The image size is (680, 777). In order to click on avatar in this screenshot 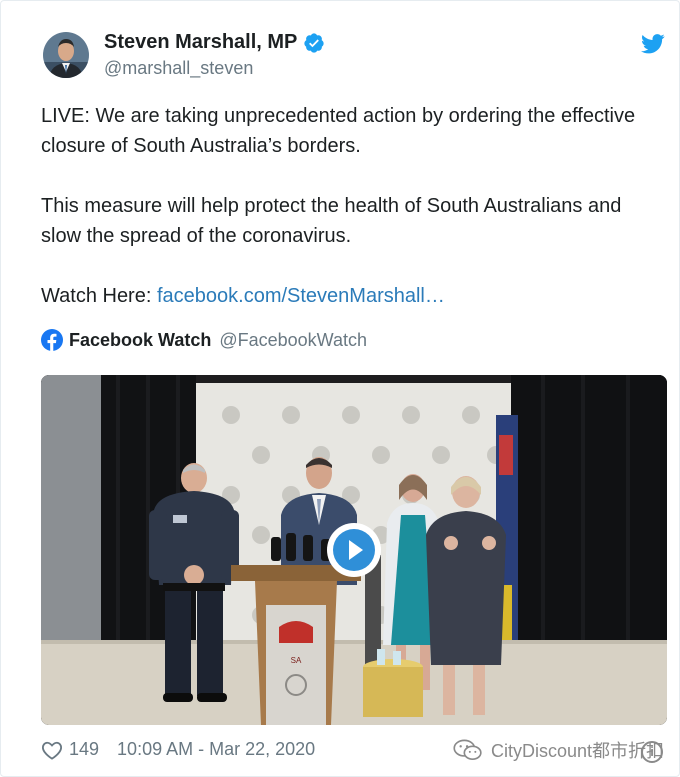, I will do `click(66, 55)`.